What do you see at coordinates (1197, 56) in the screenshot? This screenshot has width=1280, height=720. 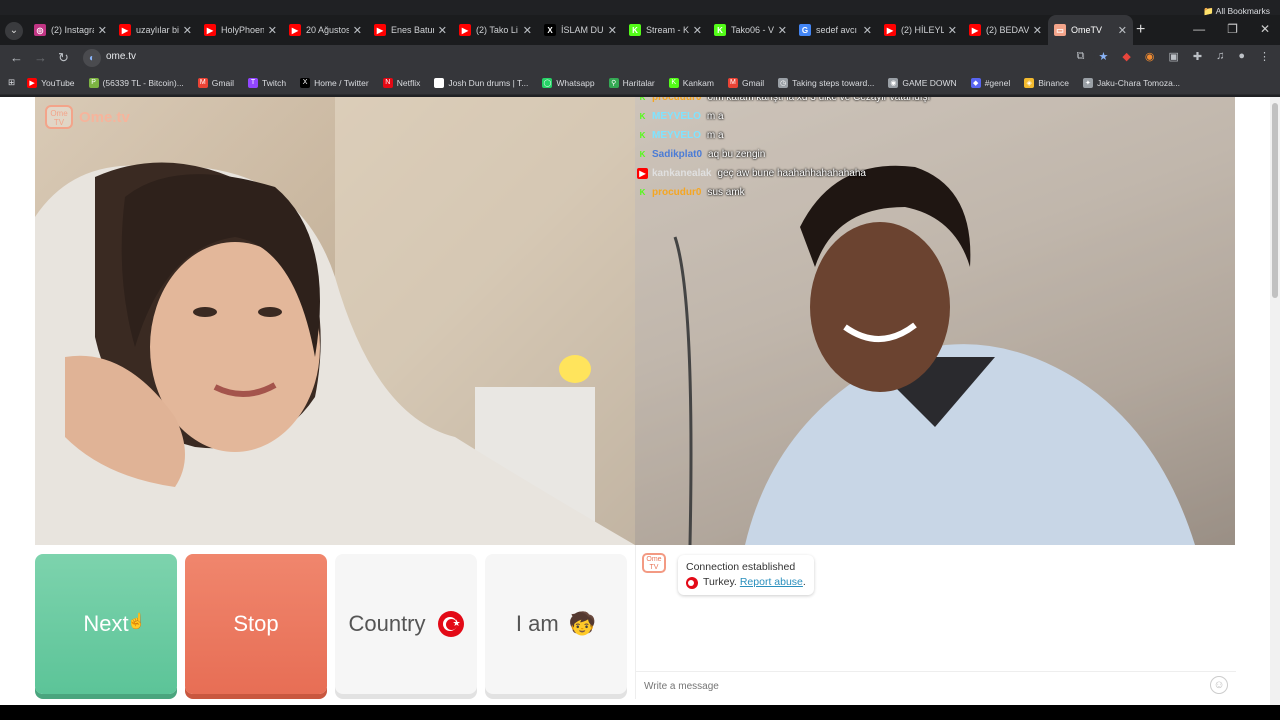 I see `extensions-puzzle-icon: ✚` at bounding box center [1197, 56].